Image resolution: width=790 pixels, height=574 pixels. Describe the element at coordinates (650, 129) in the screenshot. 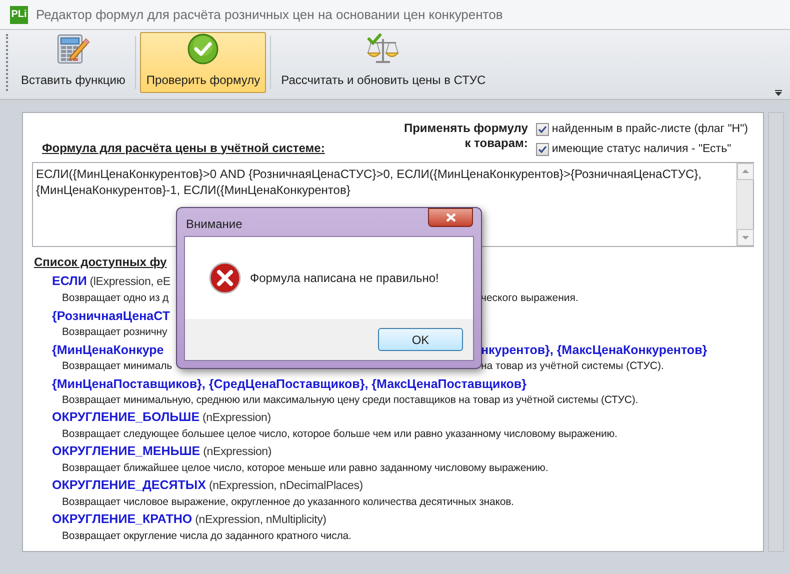

I see `checkbox-label: найденным в прайс-листе (флаг "Н")` at that location.